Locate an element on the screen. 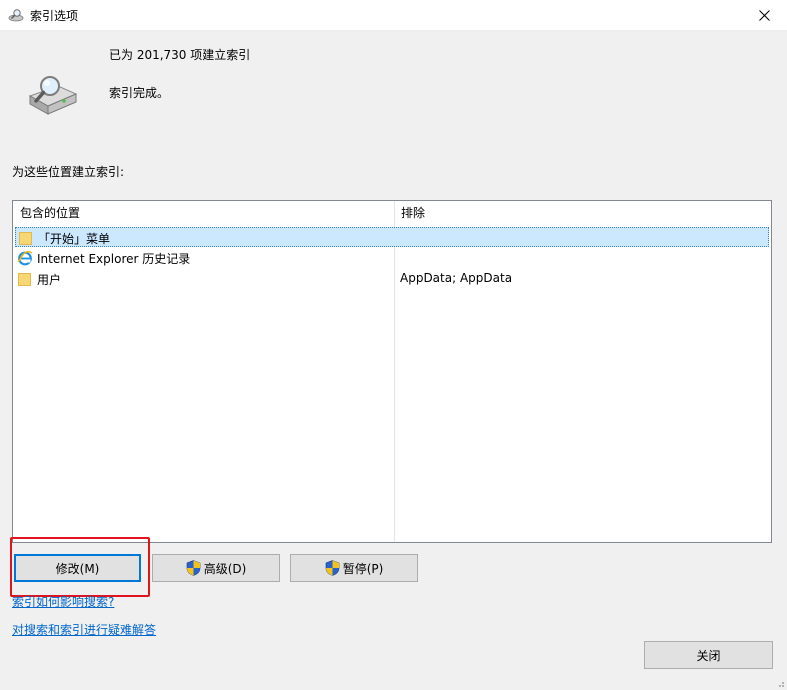  modify-button: 修改(M) is located at coordinates (77, 568).